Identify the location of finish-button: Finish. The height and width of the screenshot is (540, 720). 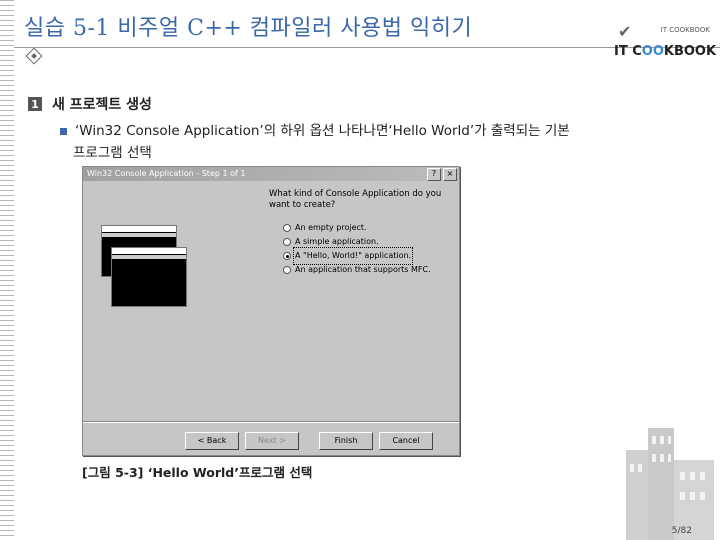
(346, 441).